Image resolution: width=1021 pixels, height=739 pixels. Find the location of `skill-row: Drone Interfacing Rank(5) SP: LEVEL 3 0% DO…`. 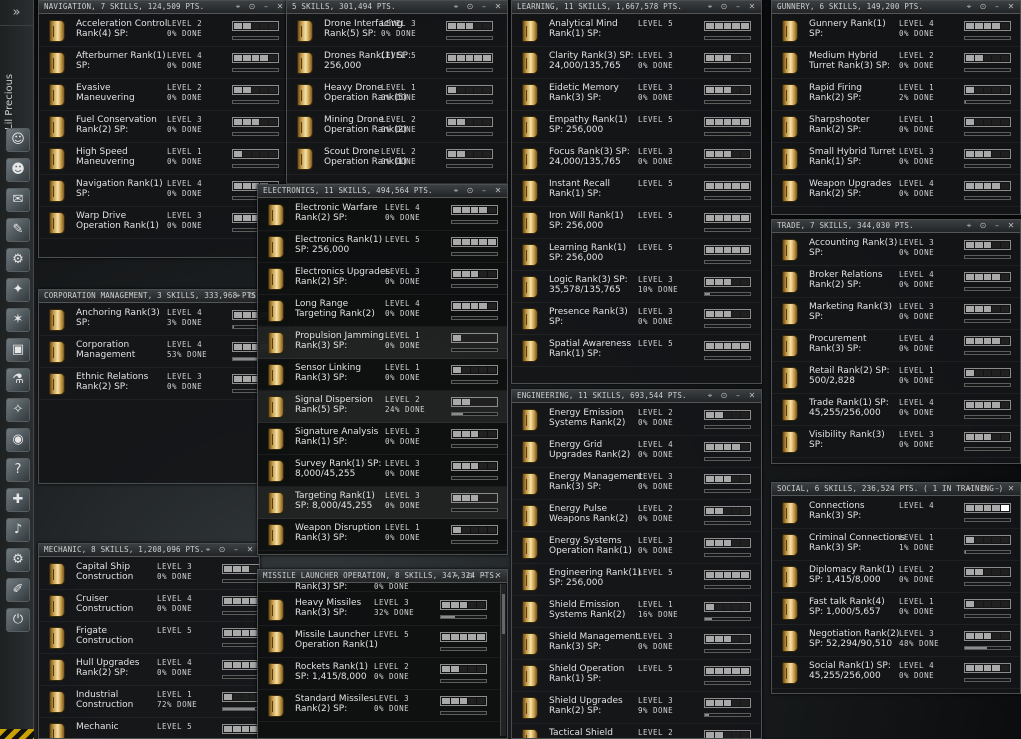

skill-row: Drone Interfacing Rank(5) SP: LEVEL 3 0% DO… is located at coordinates (397, 31).